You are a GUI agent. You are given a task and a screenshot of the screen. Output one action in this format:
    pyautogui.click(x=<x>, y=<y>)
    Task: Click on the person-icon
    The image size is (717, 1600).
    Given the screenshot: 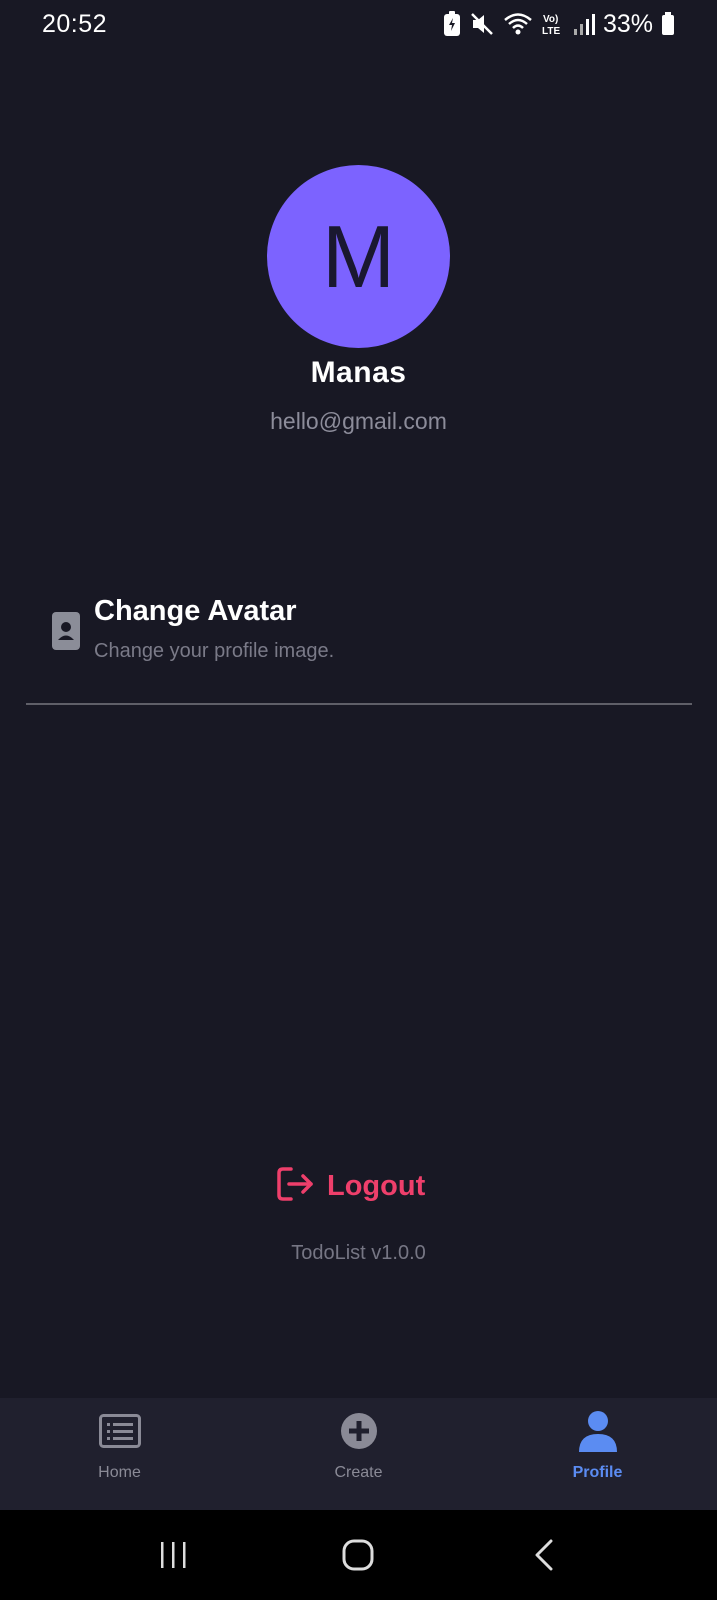 What is the action you would take?
    pyautogui.click(x=598, y=1431)
    